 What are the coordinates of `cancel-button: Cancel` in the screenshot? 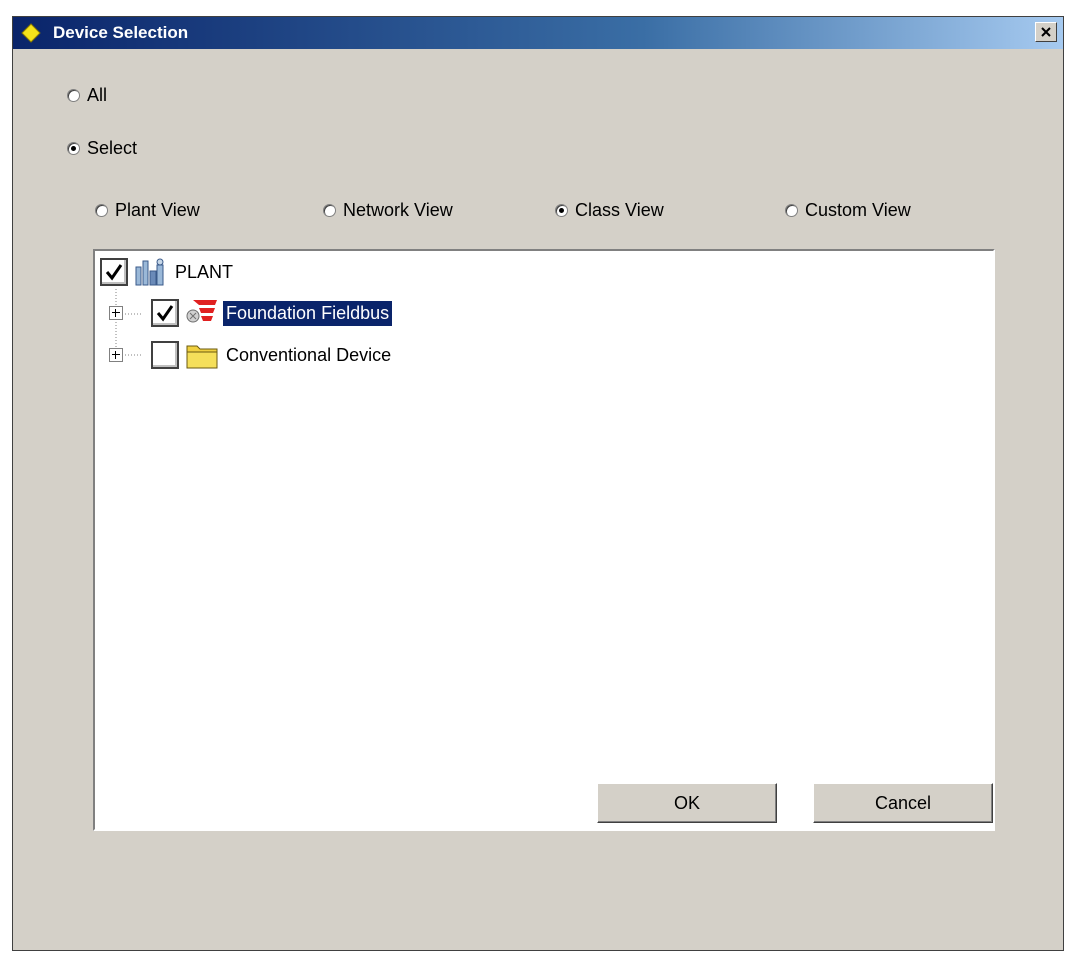 It's located at (903, 803).